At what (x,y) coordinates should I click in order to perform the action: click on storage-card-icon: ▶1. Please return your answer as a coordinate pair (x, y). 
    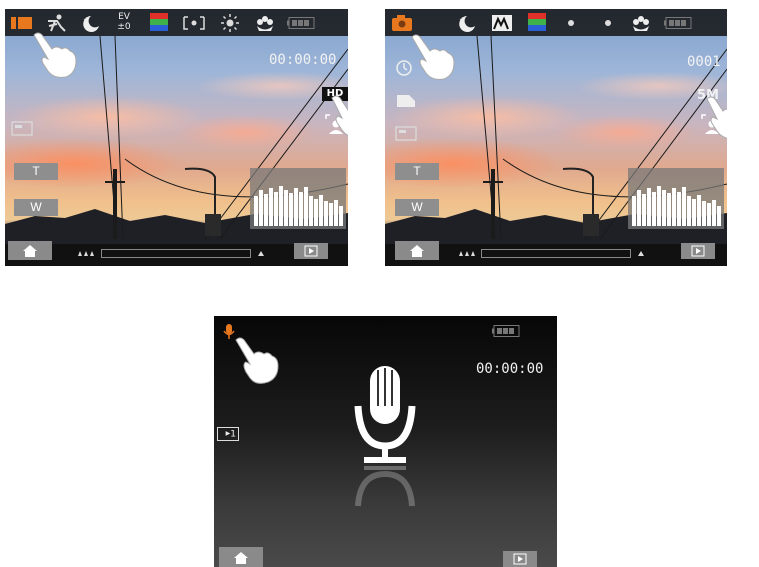
    Looking at the image, I should click on (228, 434).